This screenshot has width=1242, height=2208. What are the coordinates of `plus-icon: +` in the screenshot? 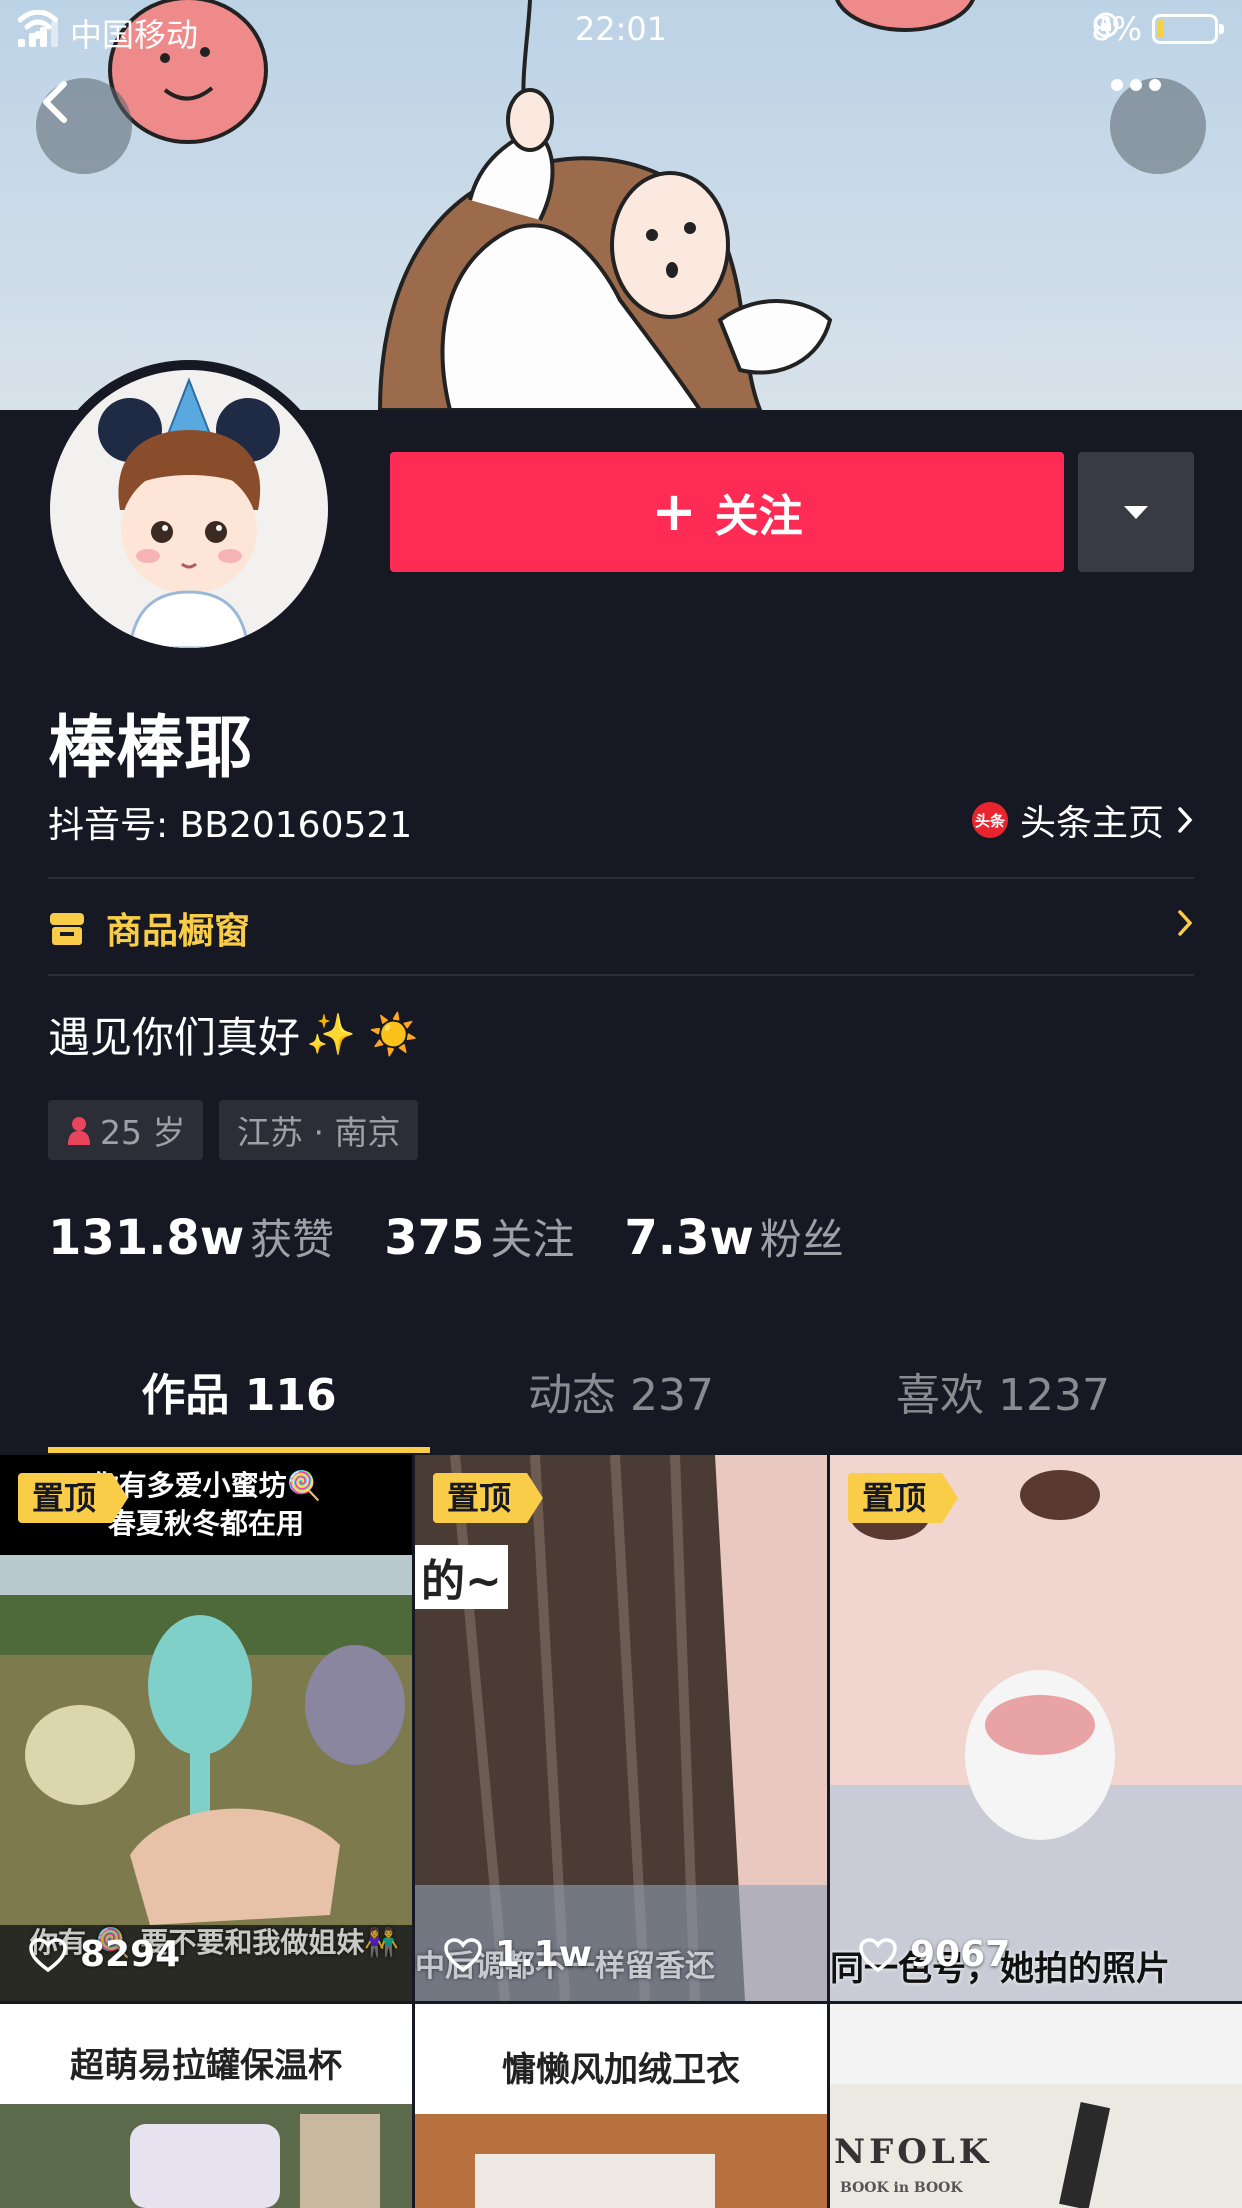 It's located at (674, 511).